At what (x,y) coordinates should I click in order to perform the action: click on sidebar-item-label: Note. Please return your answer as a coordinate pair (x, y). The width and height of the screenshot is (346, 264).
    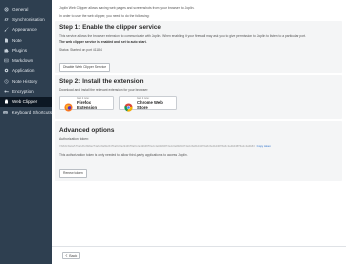
    Looking at the image, I should click on (17, 40).